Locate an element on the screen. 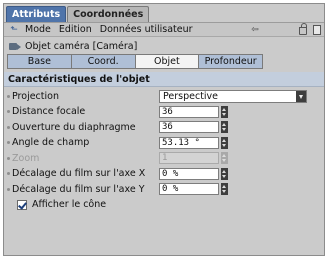 Image resolution: width=329 pixels, height=259 pixels. field-of-view-label: Angle de champ is located at coordinates (51, 142).